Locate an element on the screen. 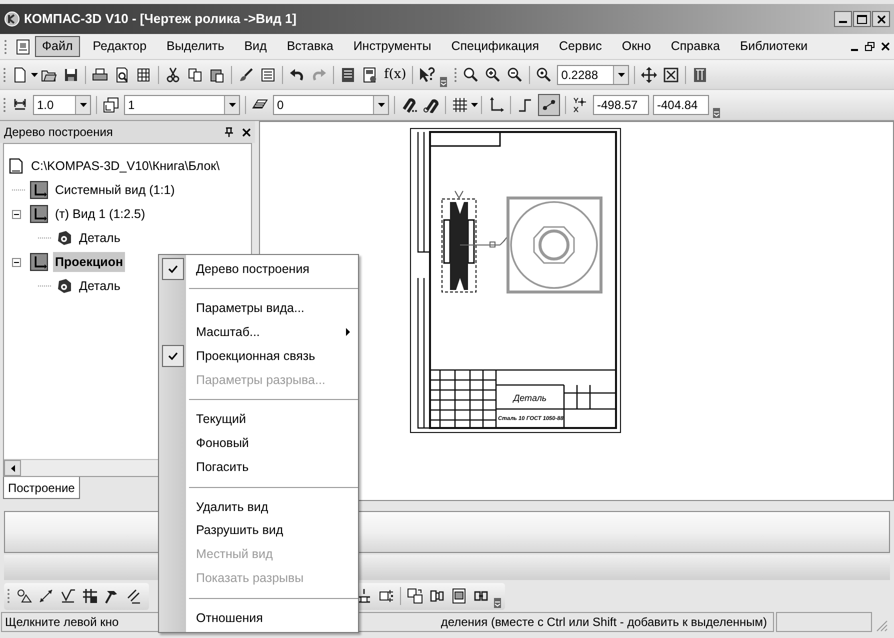  panel-title: Дерево построения is located at coordinates (58, 132).